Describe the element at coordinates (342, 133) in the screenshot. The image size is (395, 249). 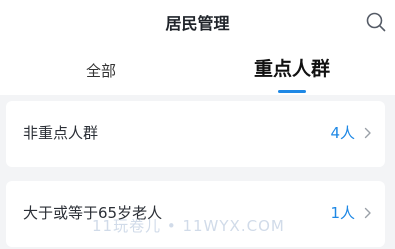
I see `list-item-count: 4人` at that location.